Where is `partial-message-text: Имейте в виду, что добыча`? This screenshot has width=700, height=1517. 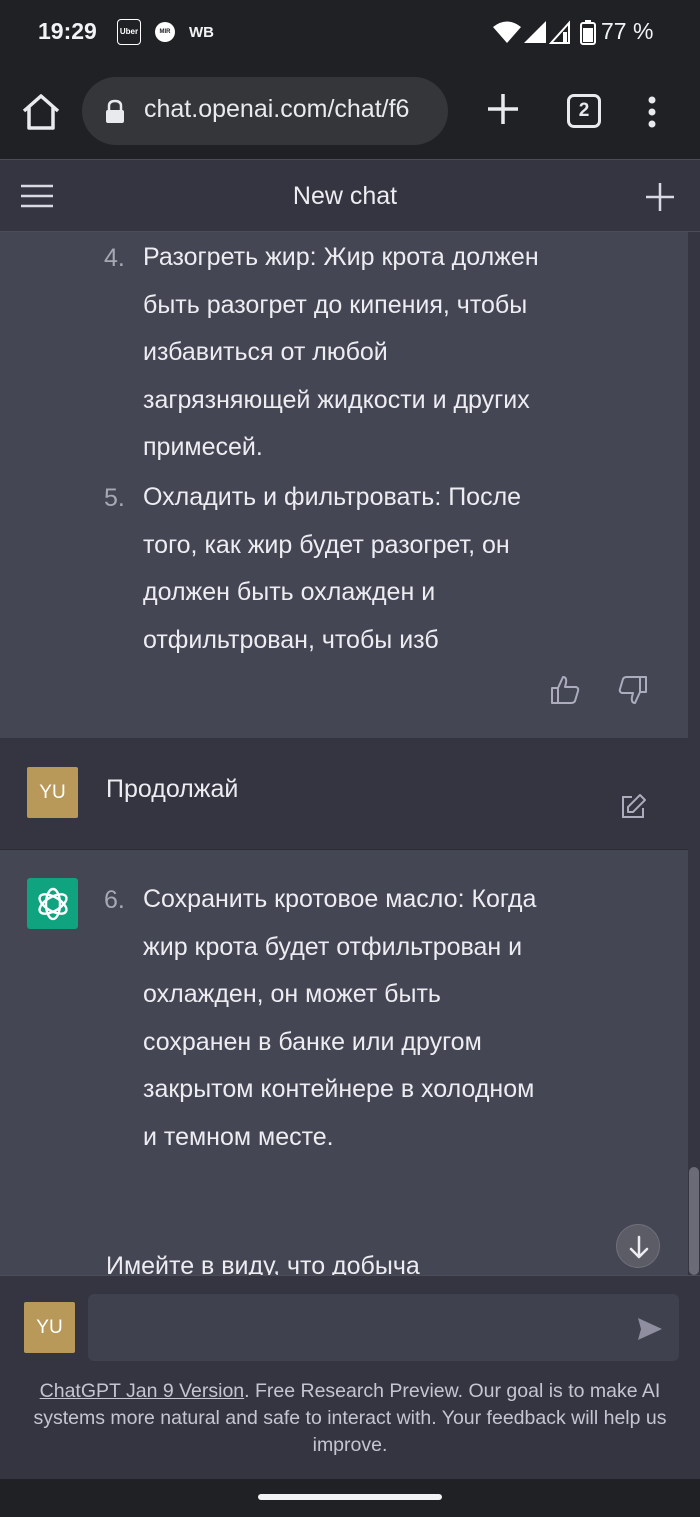
partial-message-text: Имейте в виду, что добыча is located at coordinates (263, 1263).